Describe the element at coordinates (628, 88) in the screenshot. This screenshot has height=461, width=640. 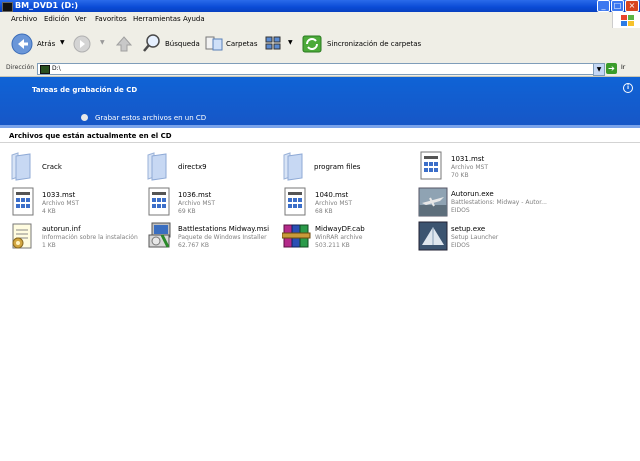
I see `info-icon: i` at that location.